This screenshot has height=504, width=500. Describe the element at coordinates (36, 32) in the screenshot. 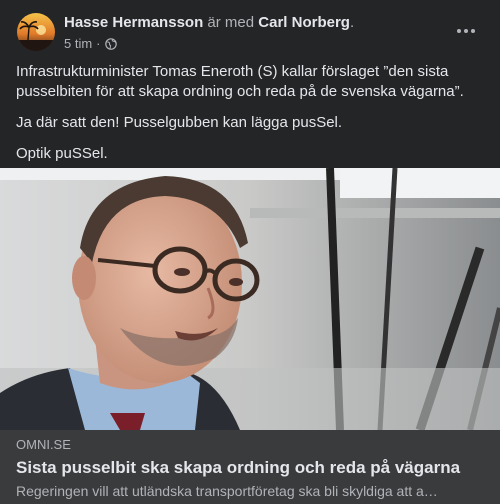

I see `author-avatar` at that location.